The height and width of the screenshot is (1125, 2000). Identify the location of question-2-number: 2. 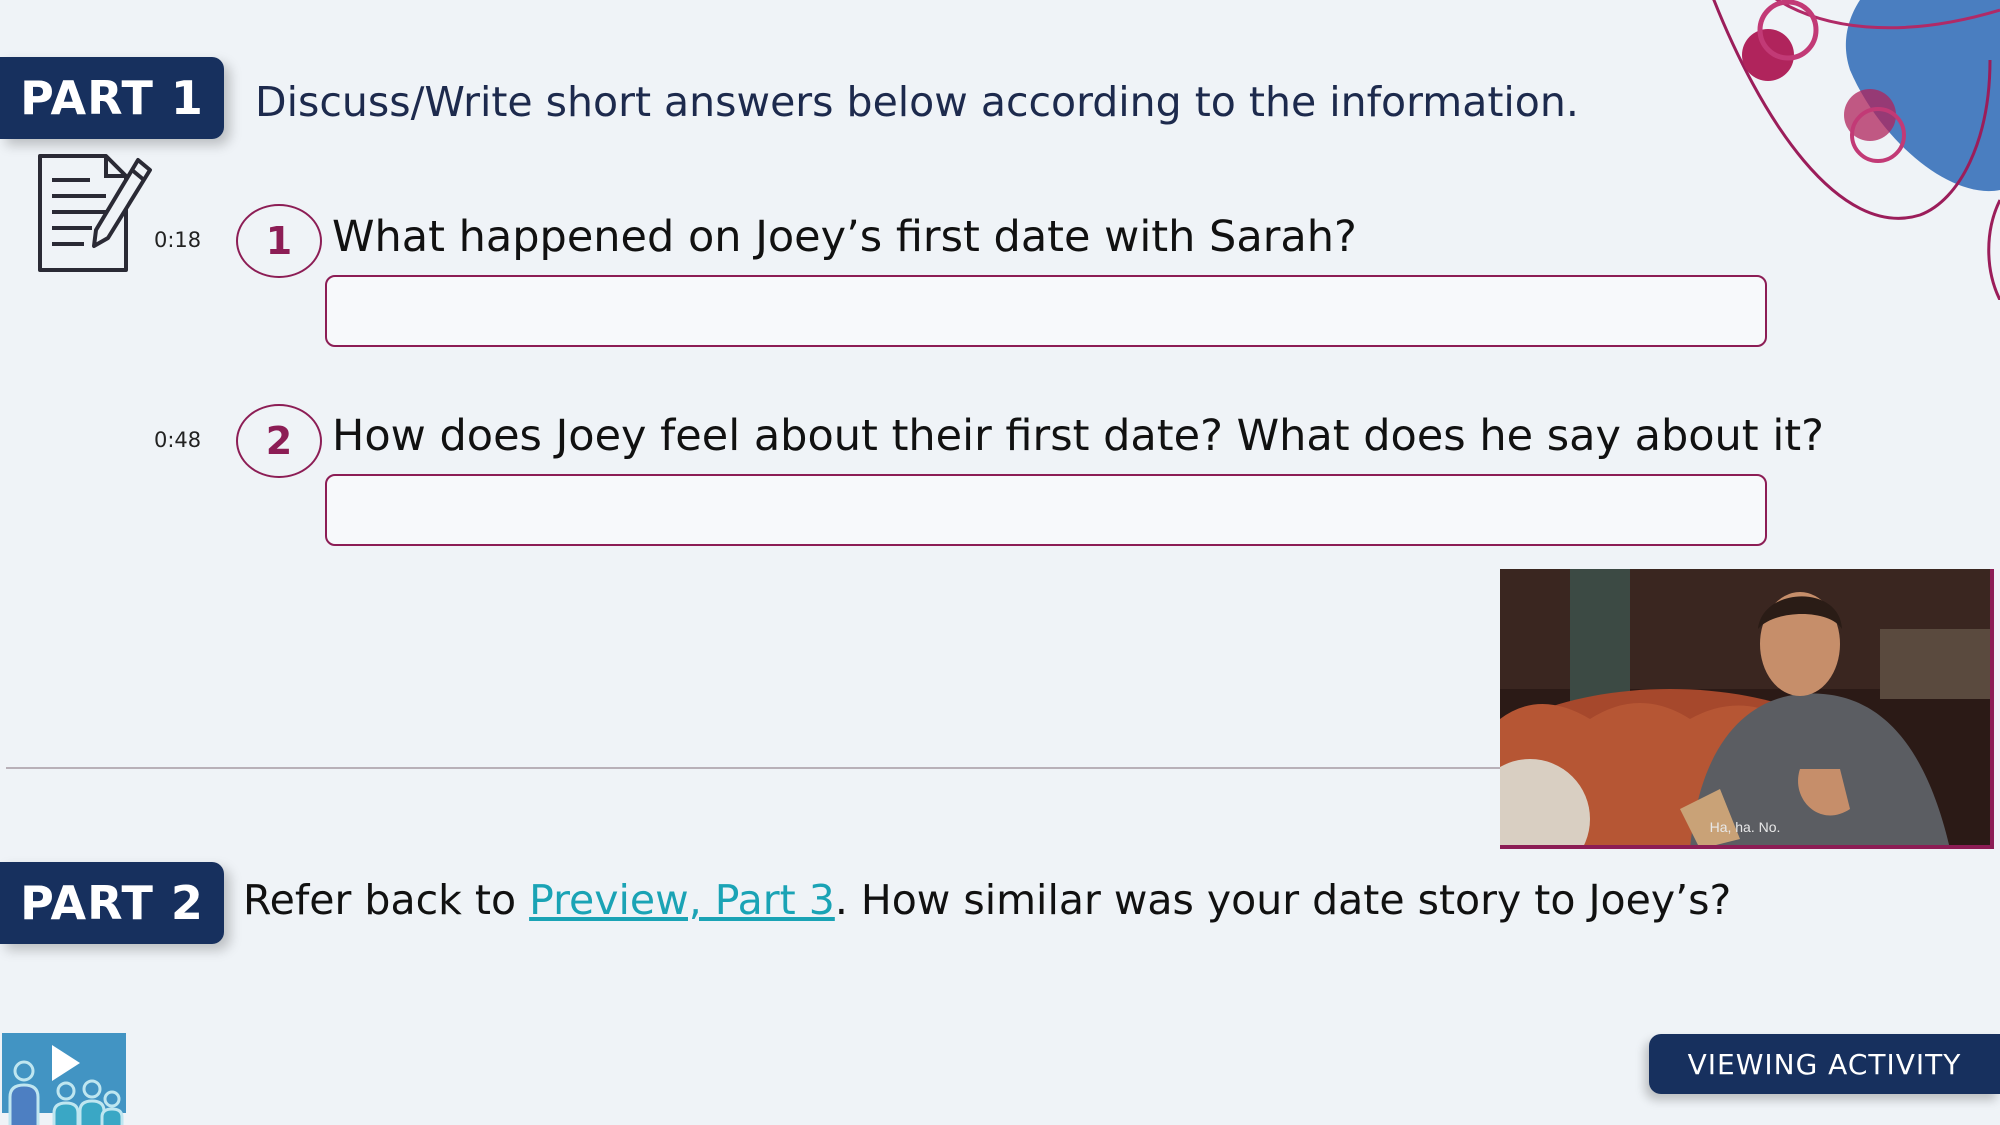
(279, 441).